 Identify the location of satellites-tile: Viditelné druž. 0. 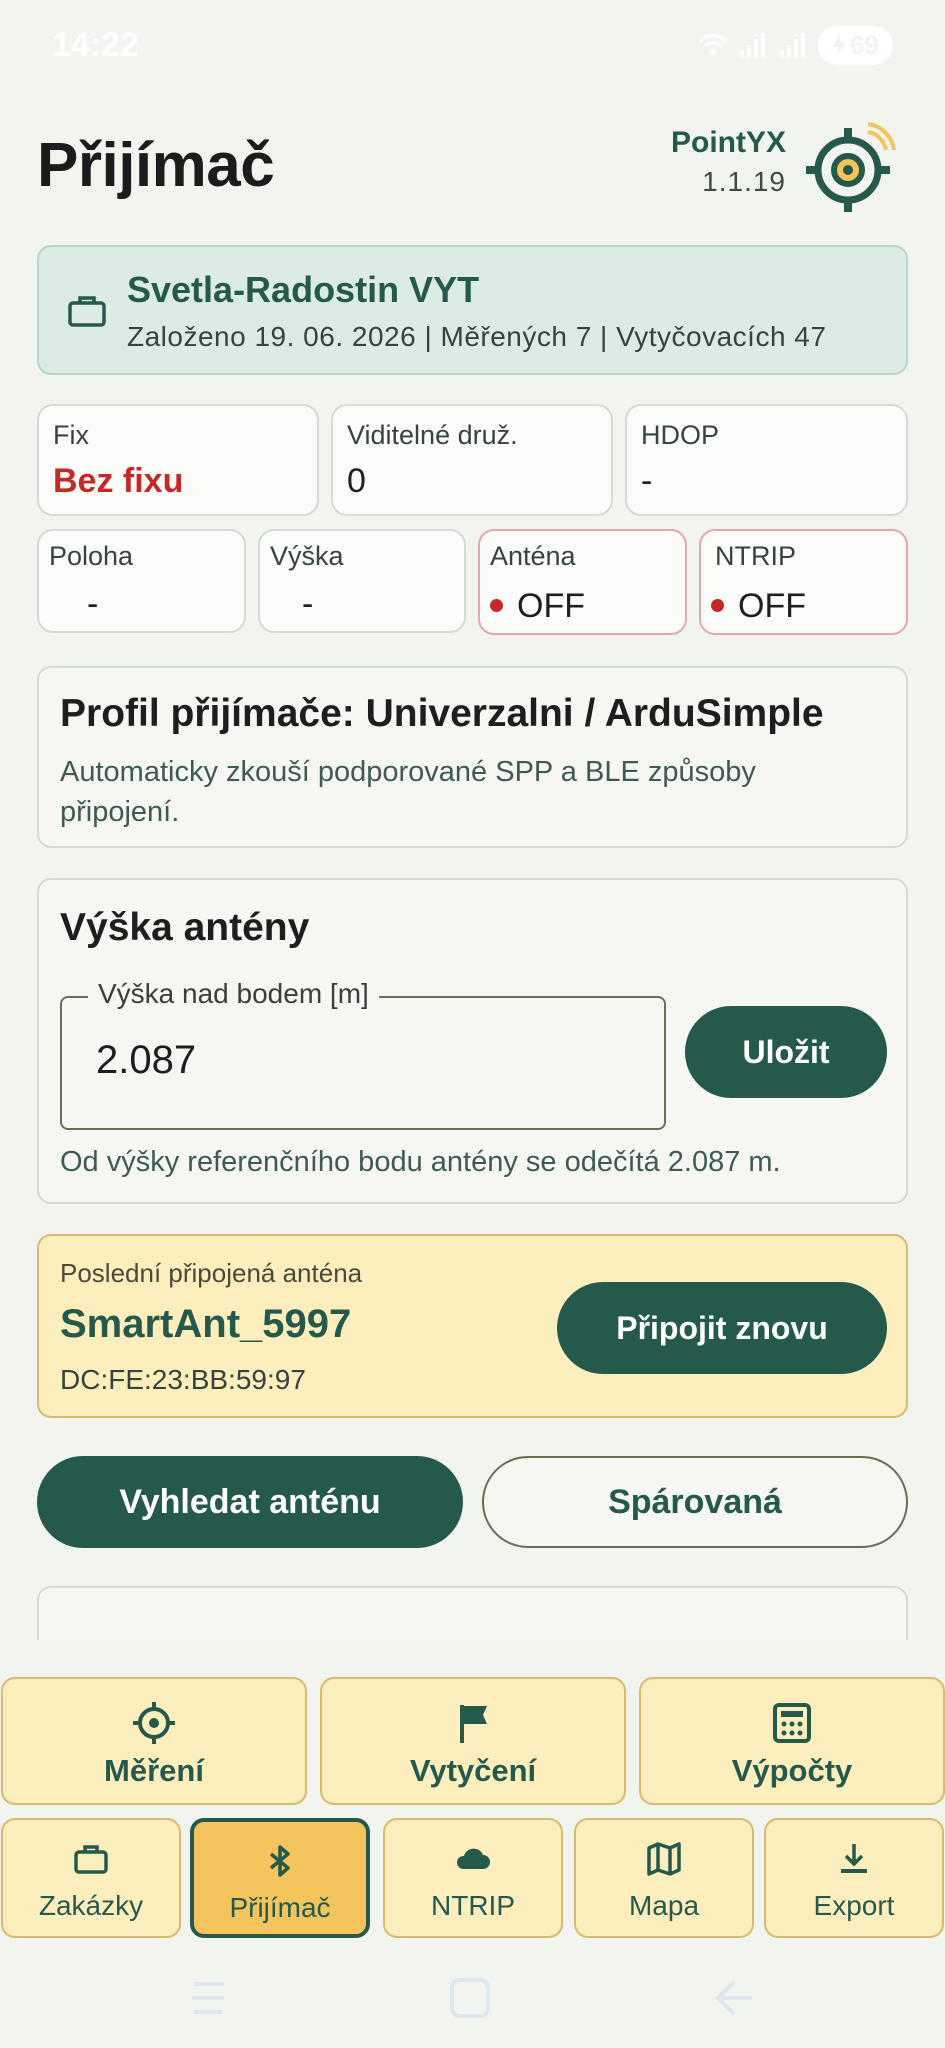
(472, 460).